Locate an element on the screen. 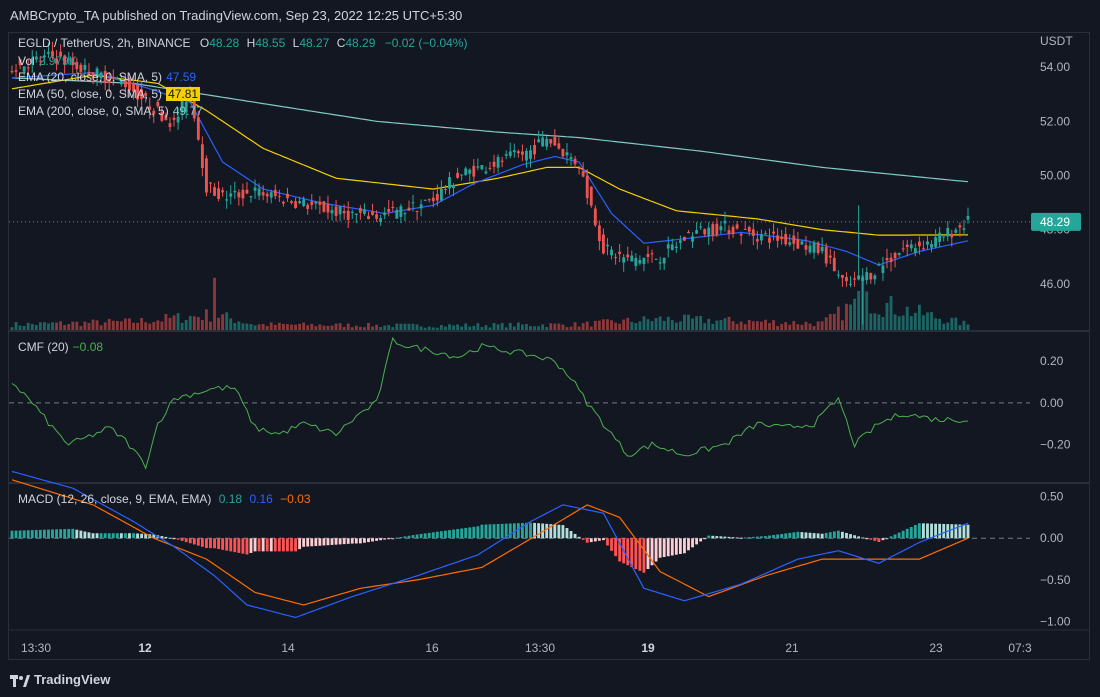  open-label: O is located at coordinates (204, 43).